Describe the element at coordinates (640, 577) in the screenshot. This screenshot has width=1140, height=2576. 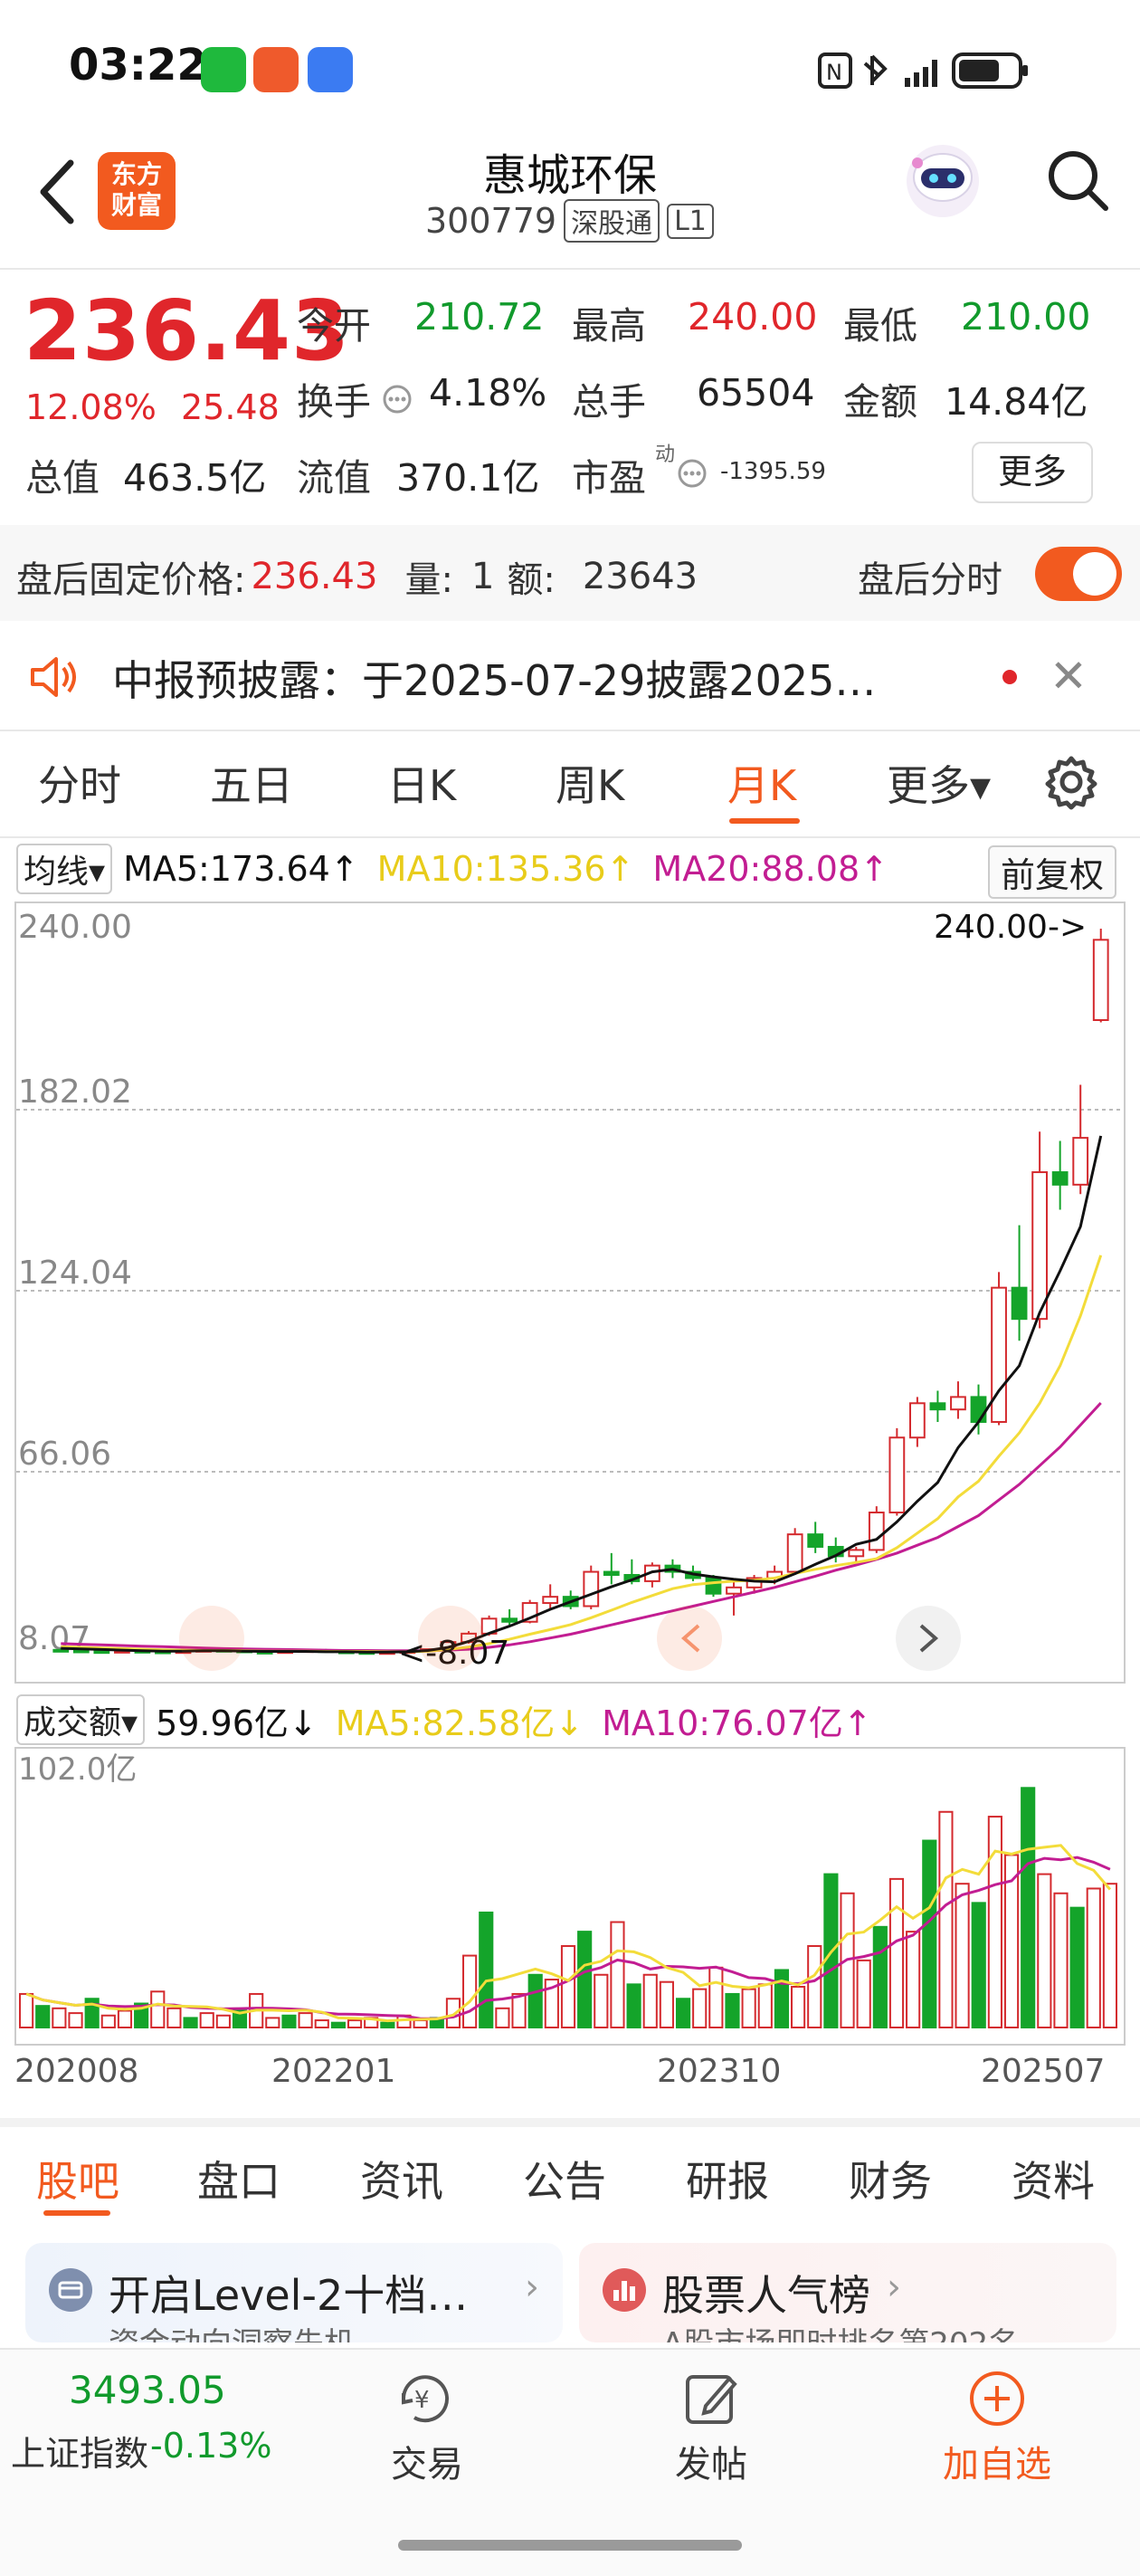
I see `after-hours-amt: 23643` at that location.